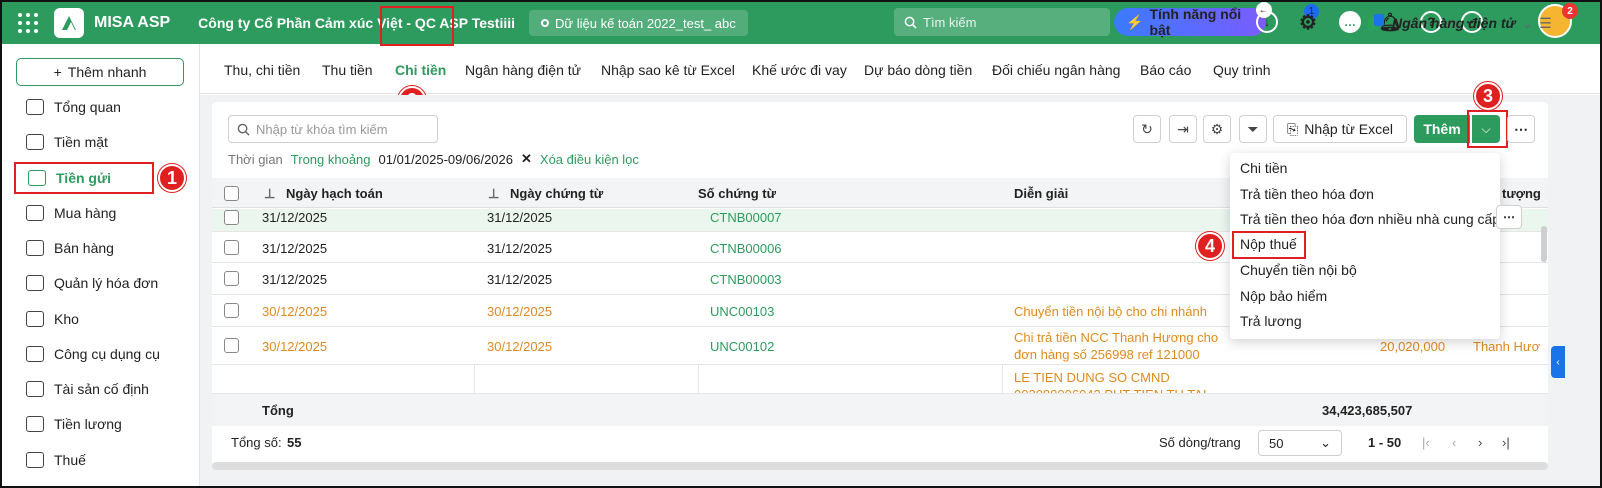 Image resolution: width=1602 pixels, height=488 pixels. I want to click on sidebar-item-invoices: Quản lý hóa đơn, so click(99, 283).